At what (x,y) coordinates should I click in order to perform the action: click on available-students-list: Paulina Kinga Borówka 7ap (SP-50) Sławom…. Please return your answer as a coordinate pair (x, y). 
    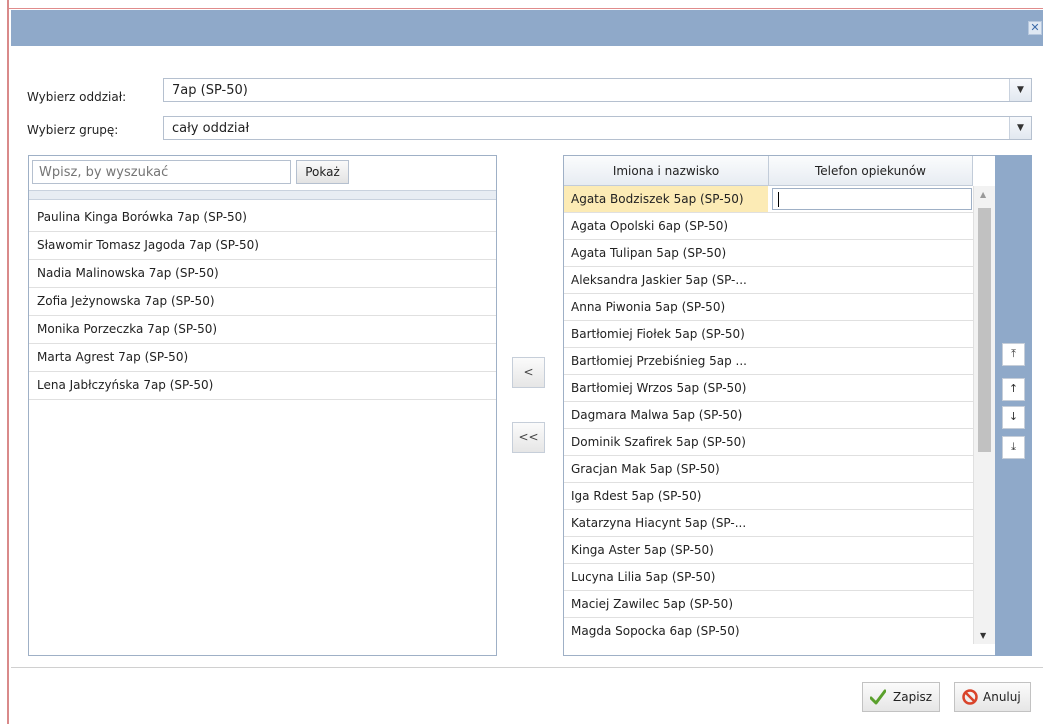
    Looking at the image, I should click on (262, 302).